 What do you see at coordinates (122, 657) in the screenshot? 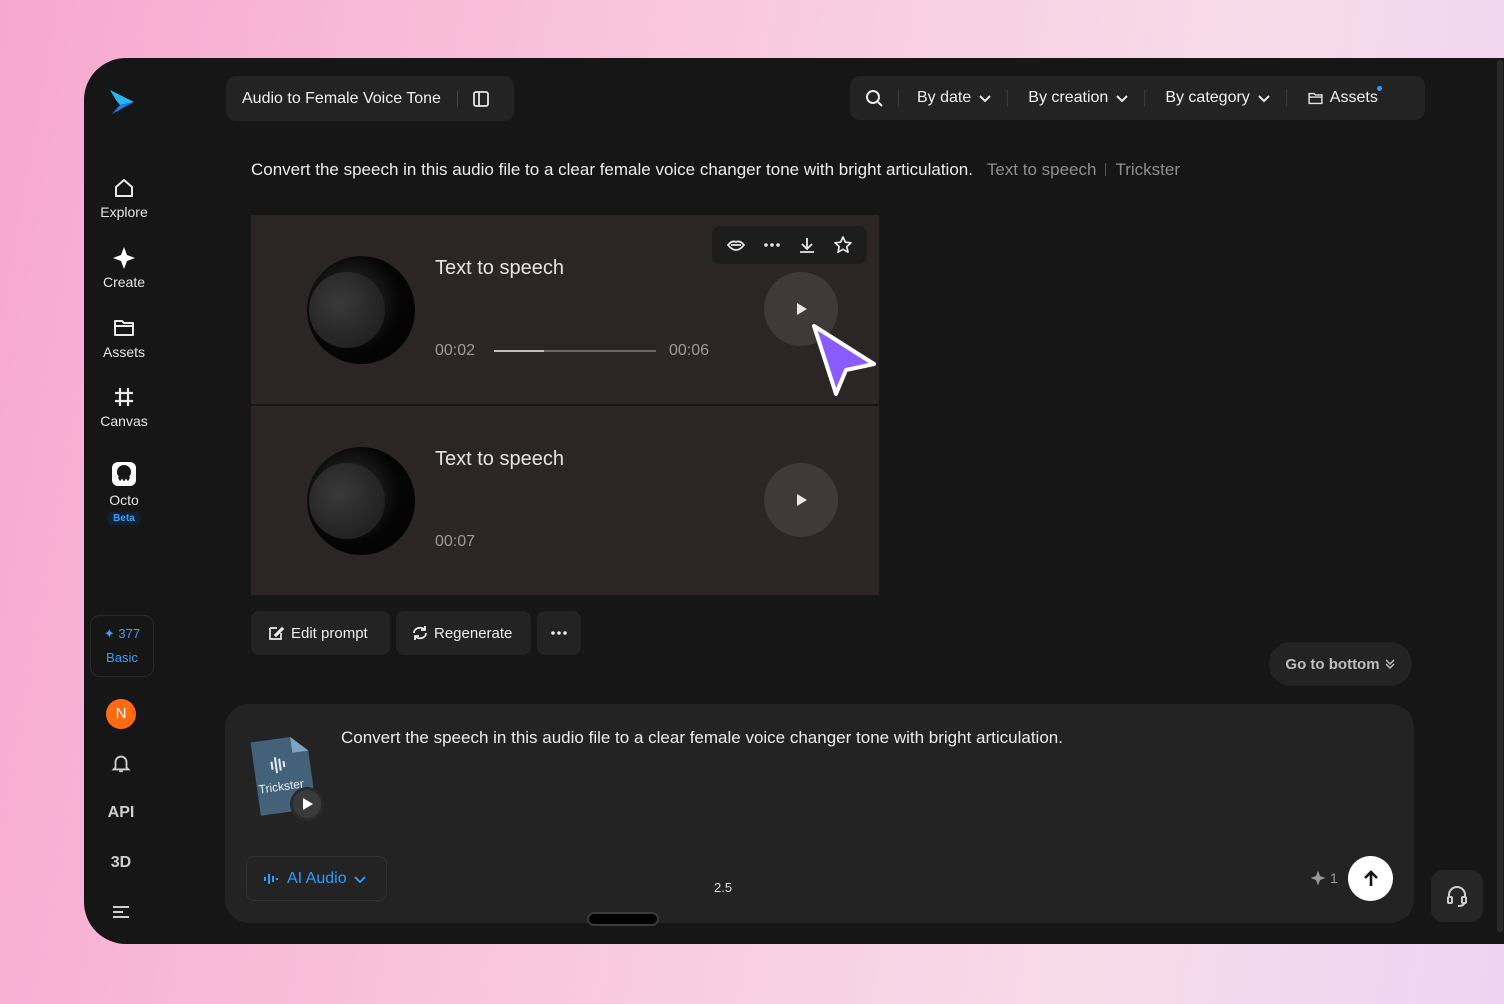
I see `plan-label: Basic` at bounding box center [122, 657].